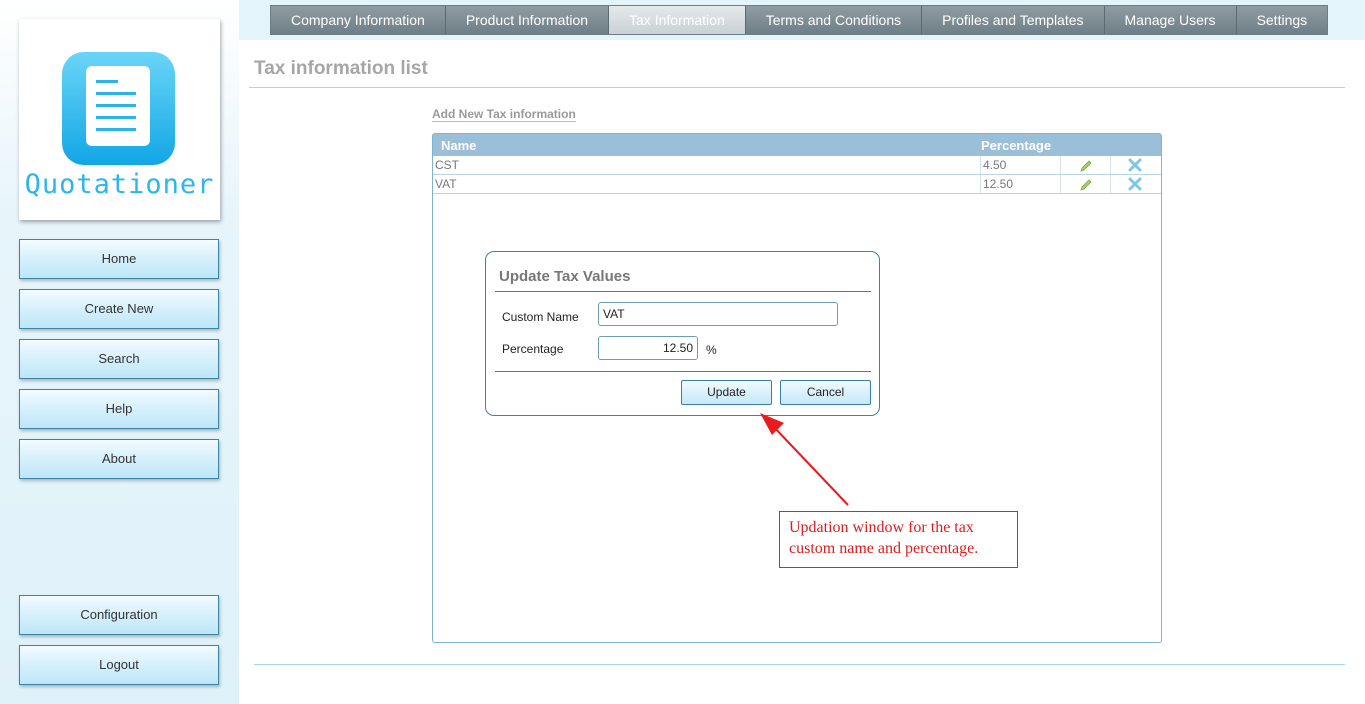  I want to click on search-button: Search, so click(119, 359).